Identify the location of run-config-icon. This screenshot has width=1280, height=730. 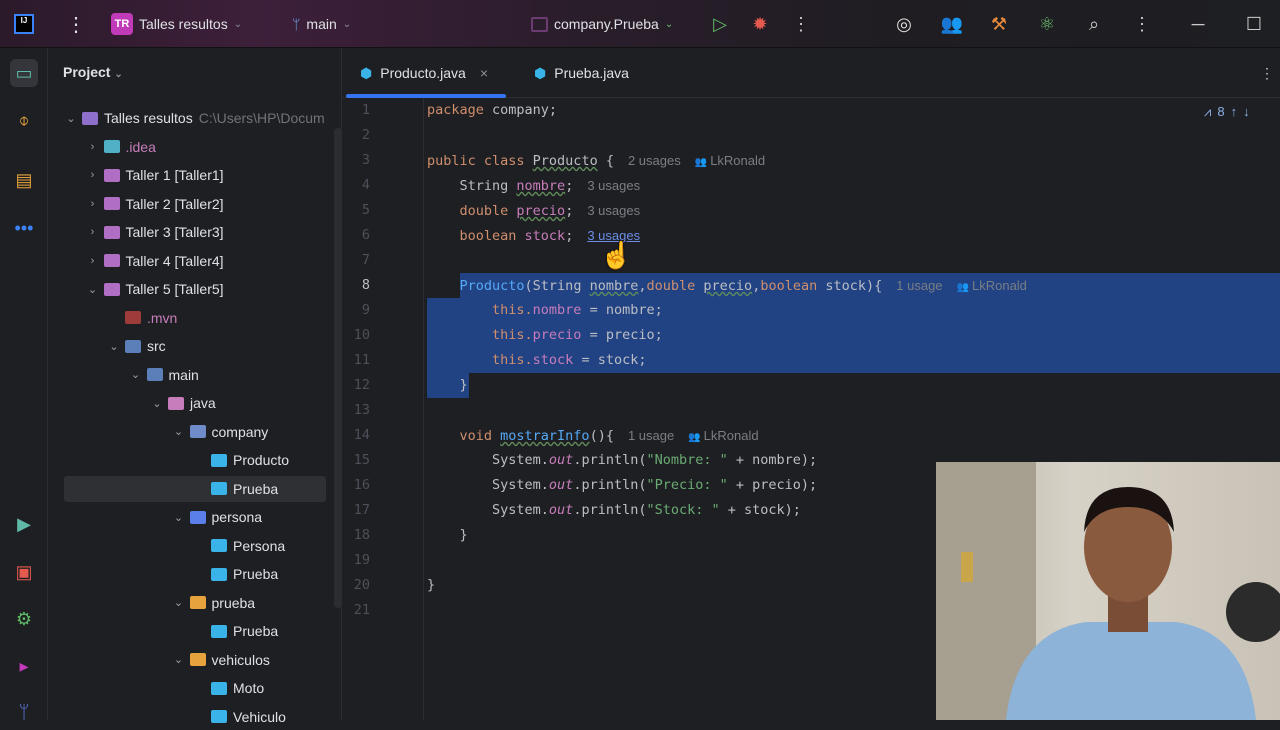
(539, 24).